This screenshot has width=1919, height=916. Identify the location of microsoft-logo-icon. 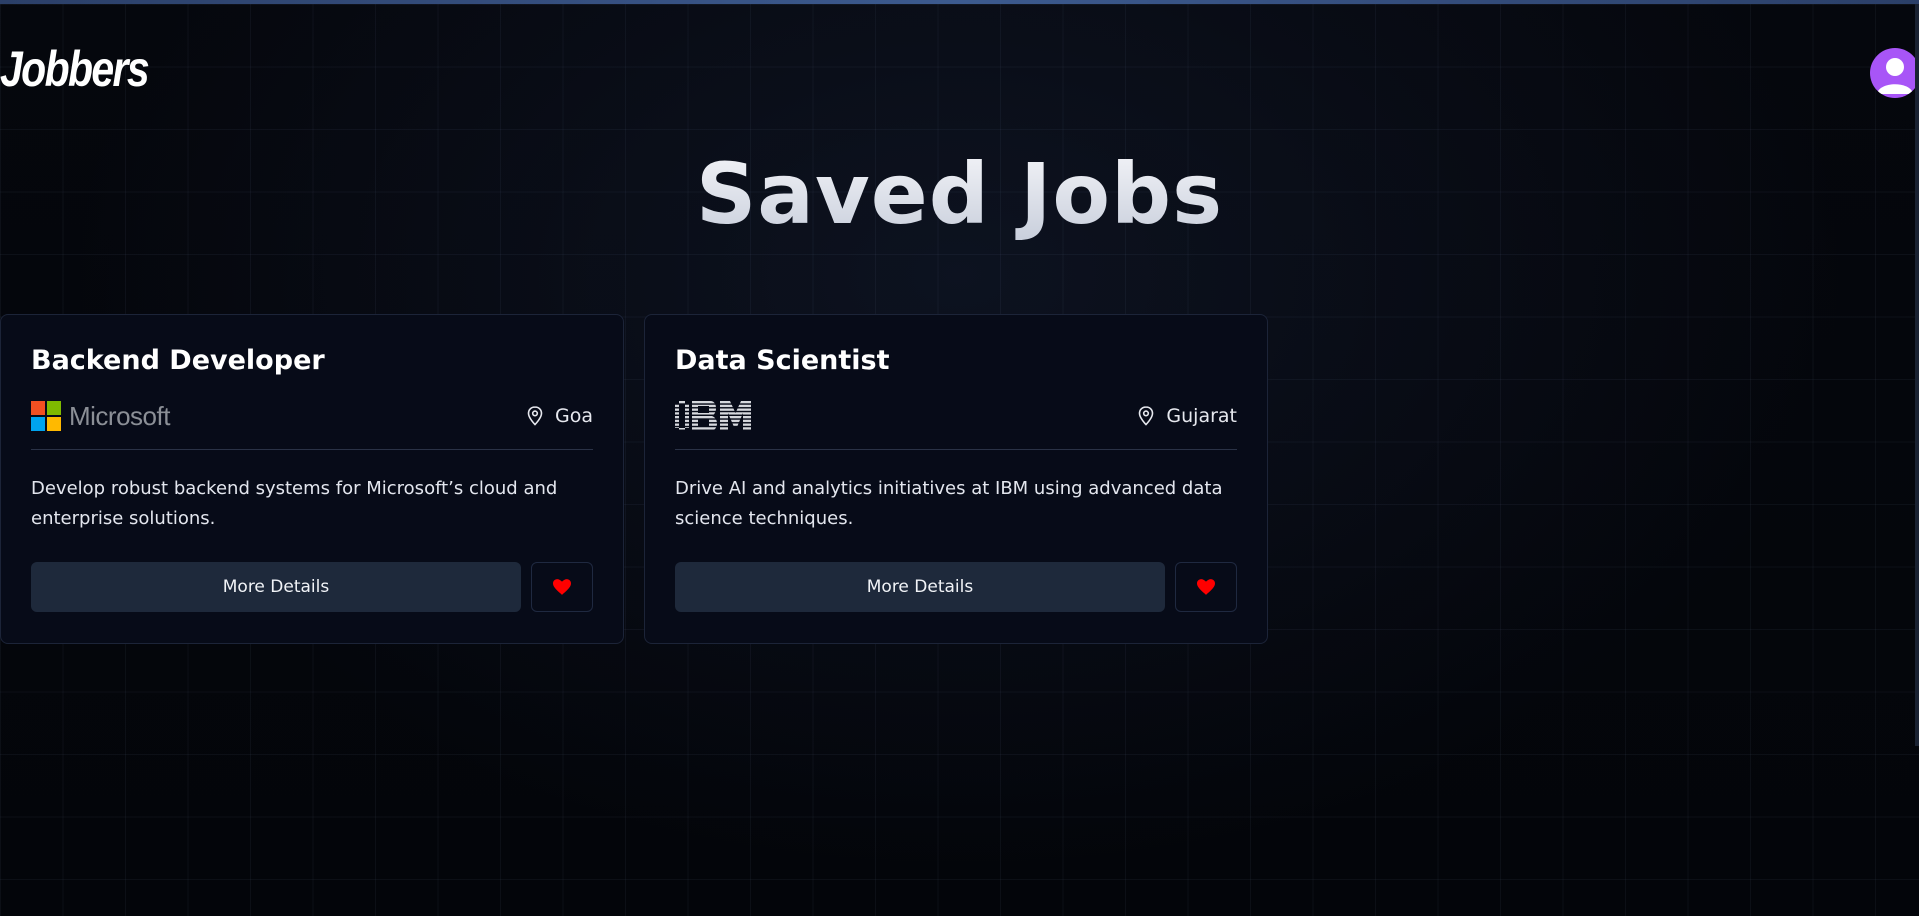
(46, 416).